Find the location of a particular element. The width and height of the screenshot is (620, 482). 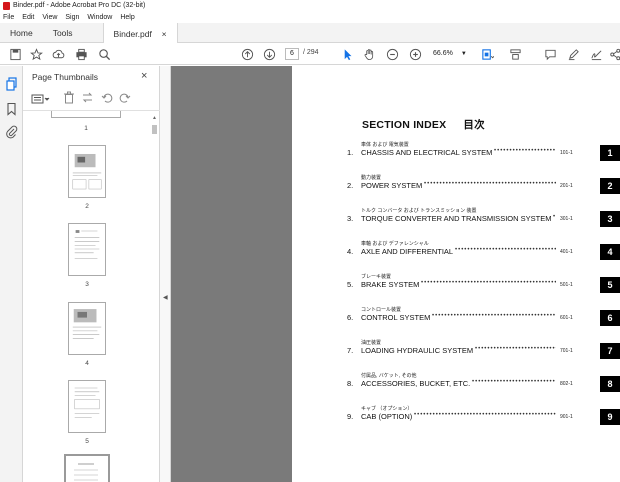

tab-bar: Home Tools Binder.pdf × is located at coordinates (310, 33).